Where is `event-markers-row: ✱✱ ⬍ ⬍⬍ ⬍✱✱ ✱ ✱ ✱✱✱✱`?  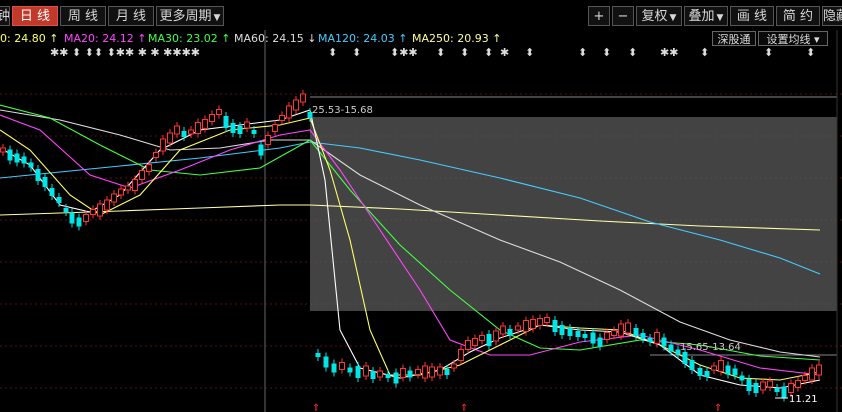
event-markers-row: ✱✱ ⬍ ⬍⬍ ⬍✱✱ ✱ ✱ ✱✱✱✱ is located at coordinates (125, 52).